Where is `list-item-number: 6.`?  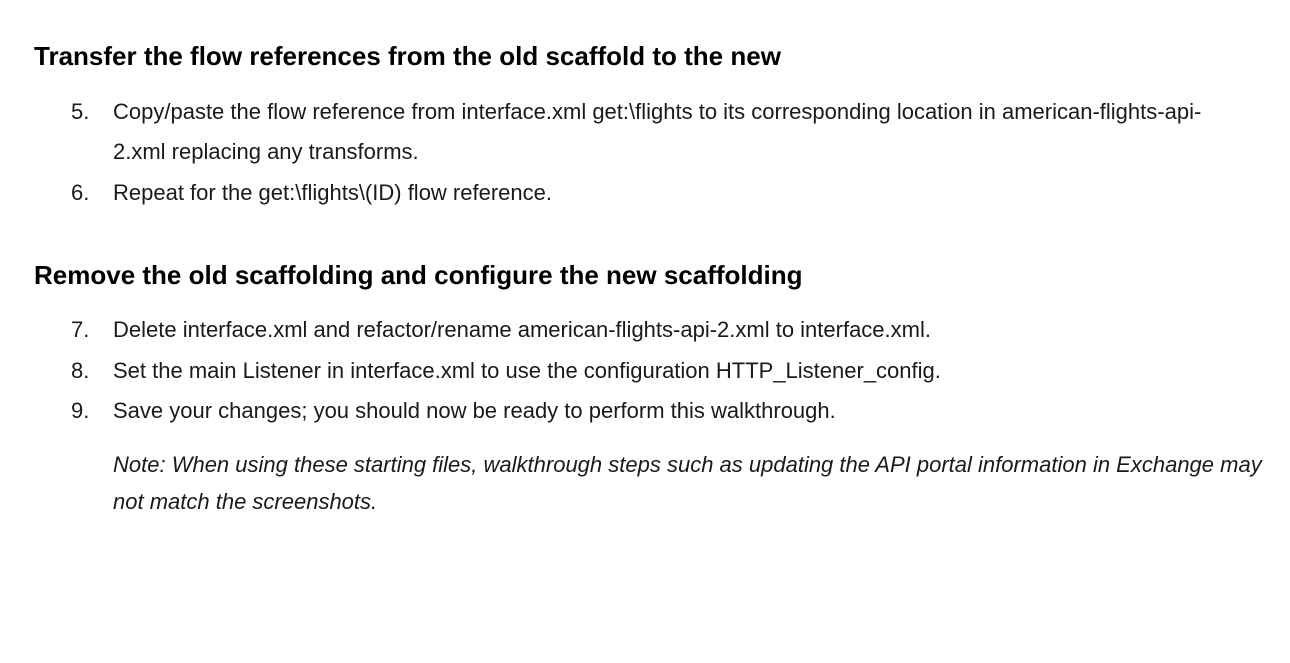 list-item-number: 6. is located at coordinates (80, 192).